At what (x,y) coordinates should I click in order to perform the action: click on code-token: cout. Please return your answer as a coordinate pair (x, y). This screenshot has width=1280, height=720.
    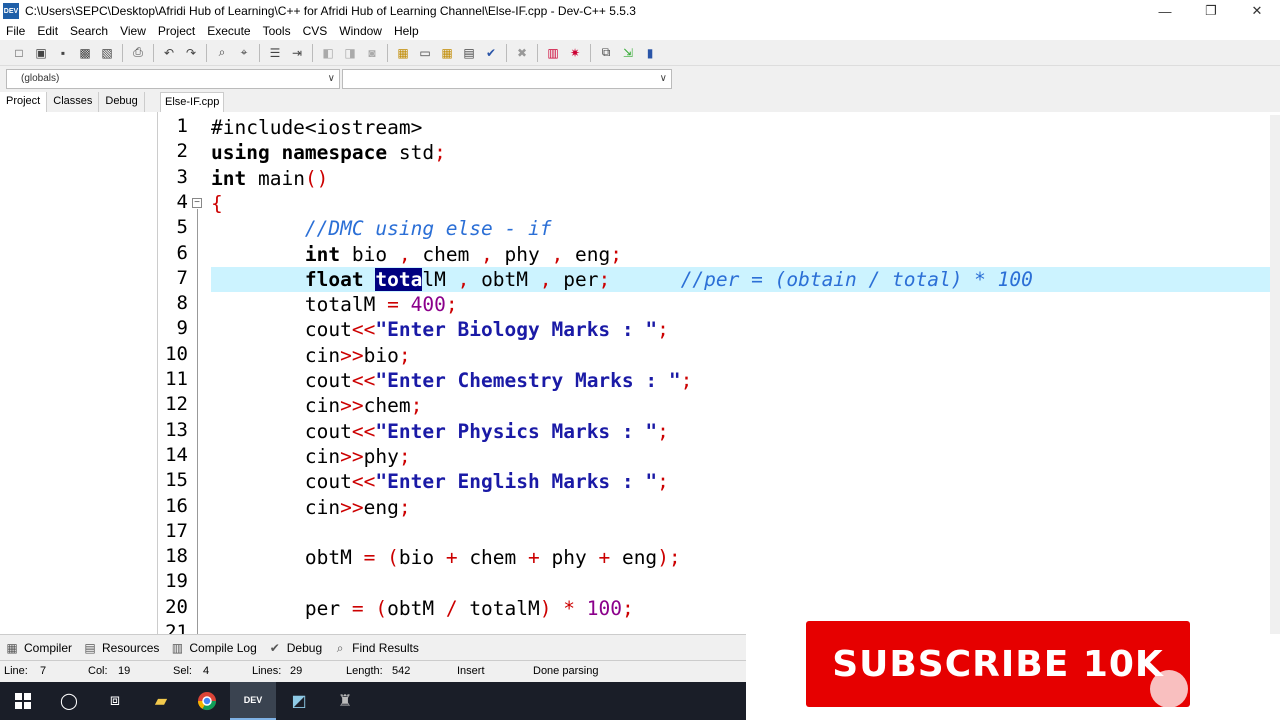
    Looking at the image, I should click on (328, 482).